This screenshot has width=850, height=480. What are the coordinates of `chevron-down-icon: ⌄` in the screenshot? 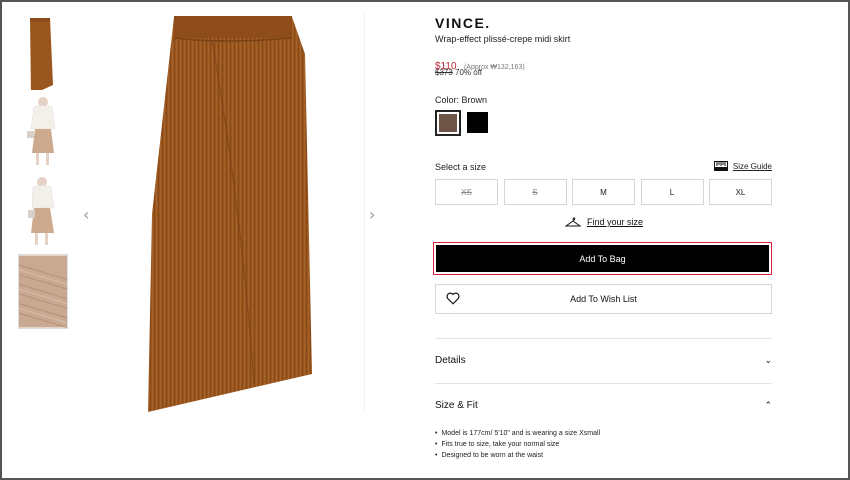 It's located at (768, 360).